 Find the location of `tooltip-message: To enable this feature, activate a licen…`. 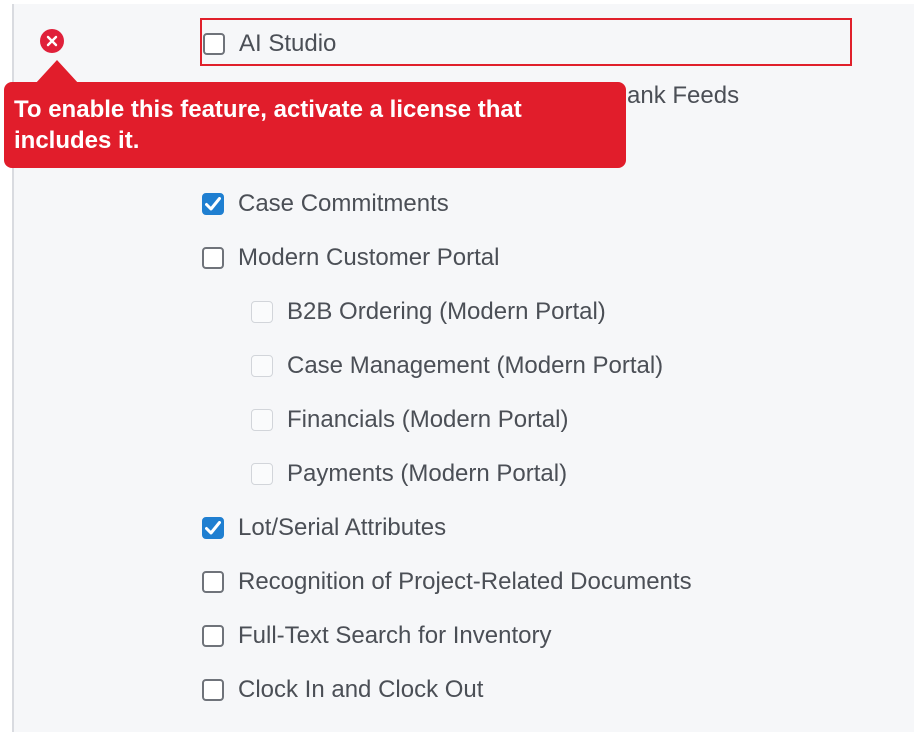

tooltip-message: To enable this feature, activate a licen… is located at coordinates (268, 125).